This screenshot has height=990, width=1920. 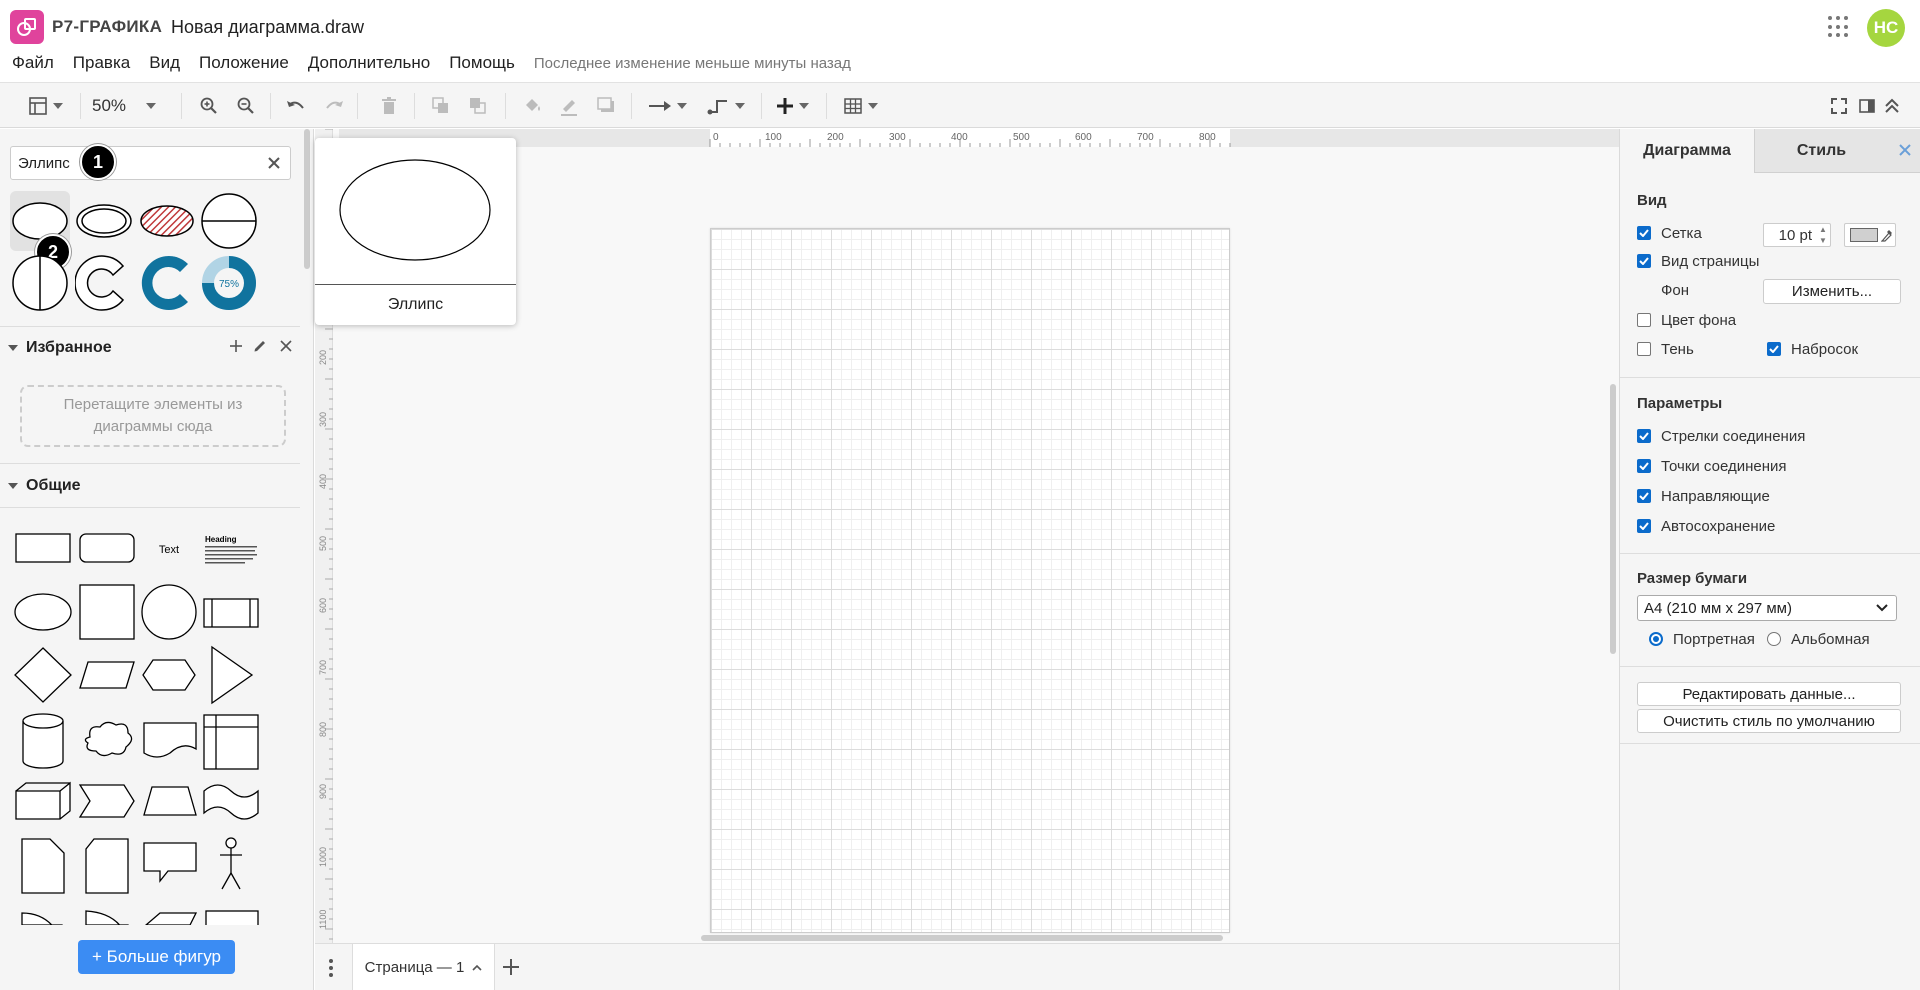 I want to click on landscape-option: Альбомная, so click(x=1818, y=639).